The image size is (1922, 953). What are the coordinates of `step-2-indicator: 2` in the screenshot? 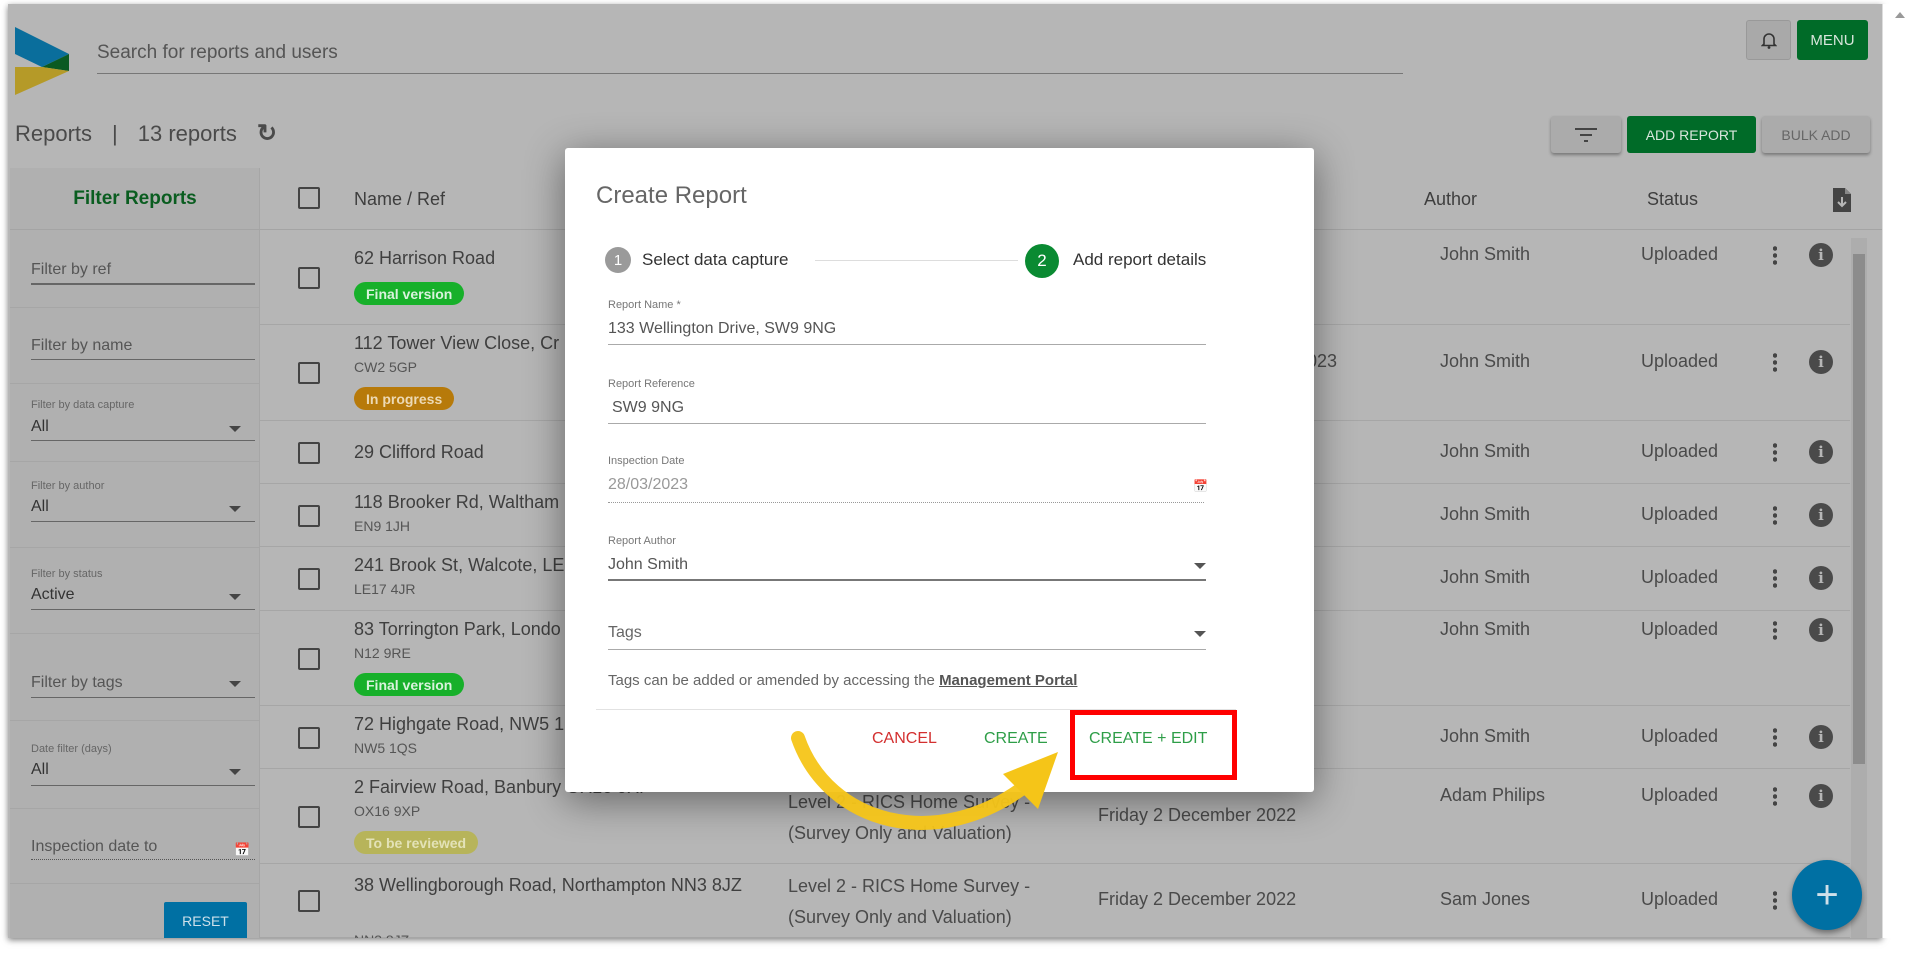 It's located at (1042, 261).